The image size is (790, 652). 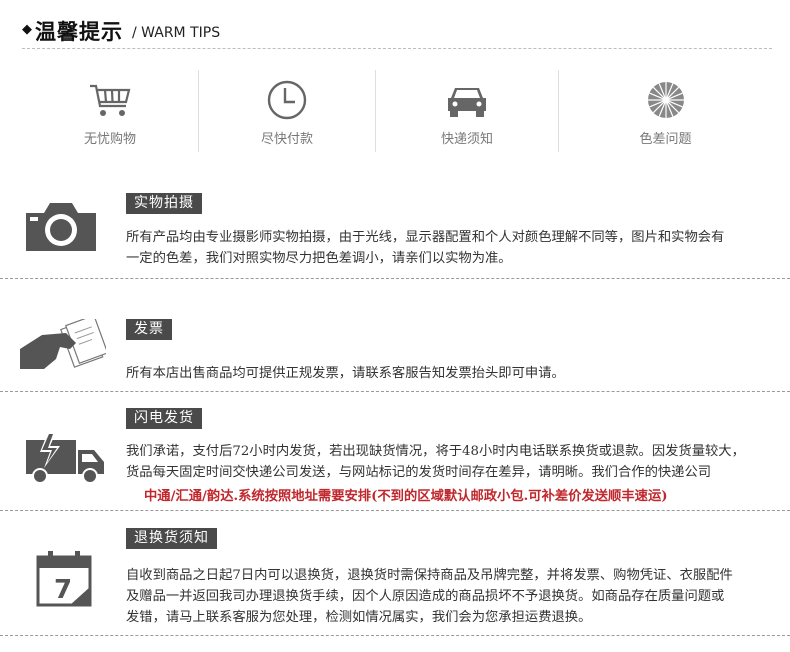 What do you see at coordinates (110, 100) in the screenshot?
I see `shopping-cart-icon` at bounding box center [110, 100].